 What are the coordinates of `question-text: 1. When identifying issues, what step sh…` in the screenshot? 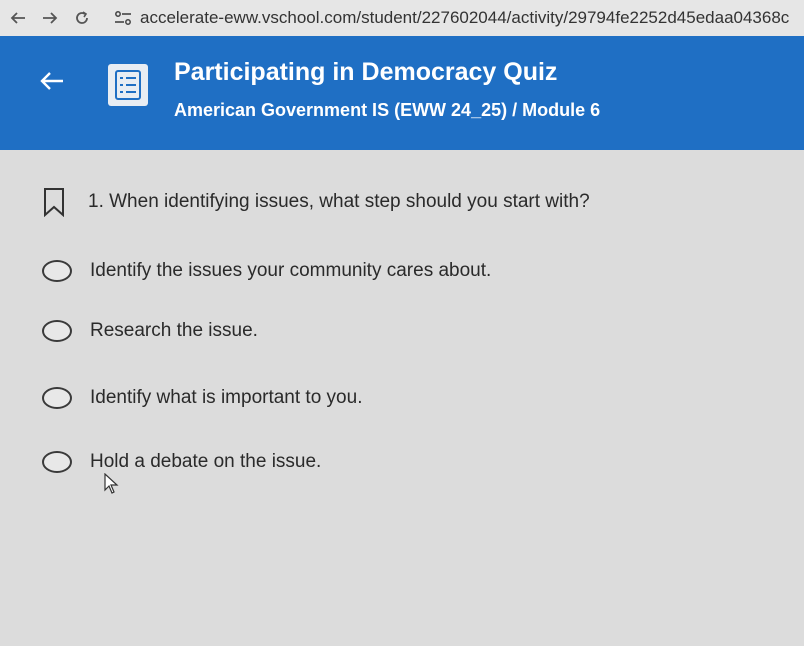 It's located at (339, 201).